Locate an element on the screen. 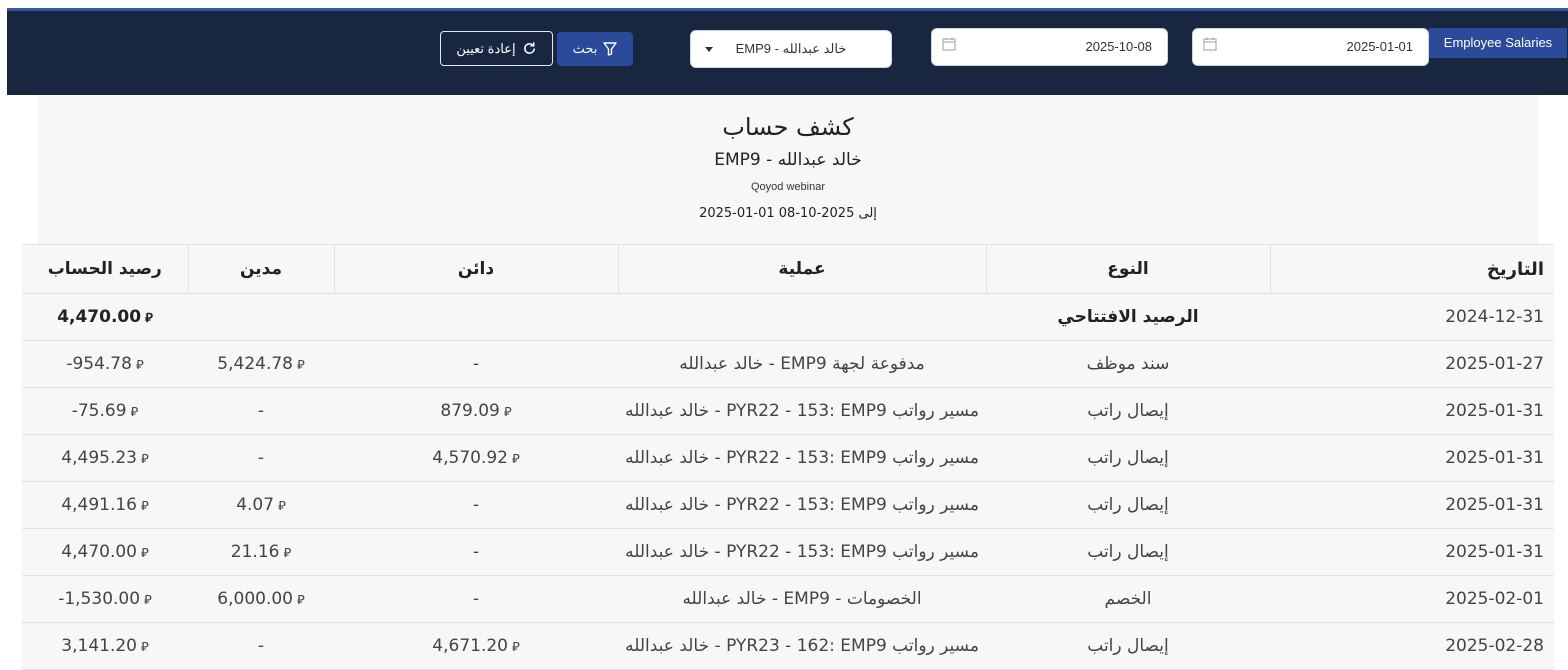  cell-operation: الخصومات - EMP9 - خالد عبدالله is located at coordinates (802, 599).